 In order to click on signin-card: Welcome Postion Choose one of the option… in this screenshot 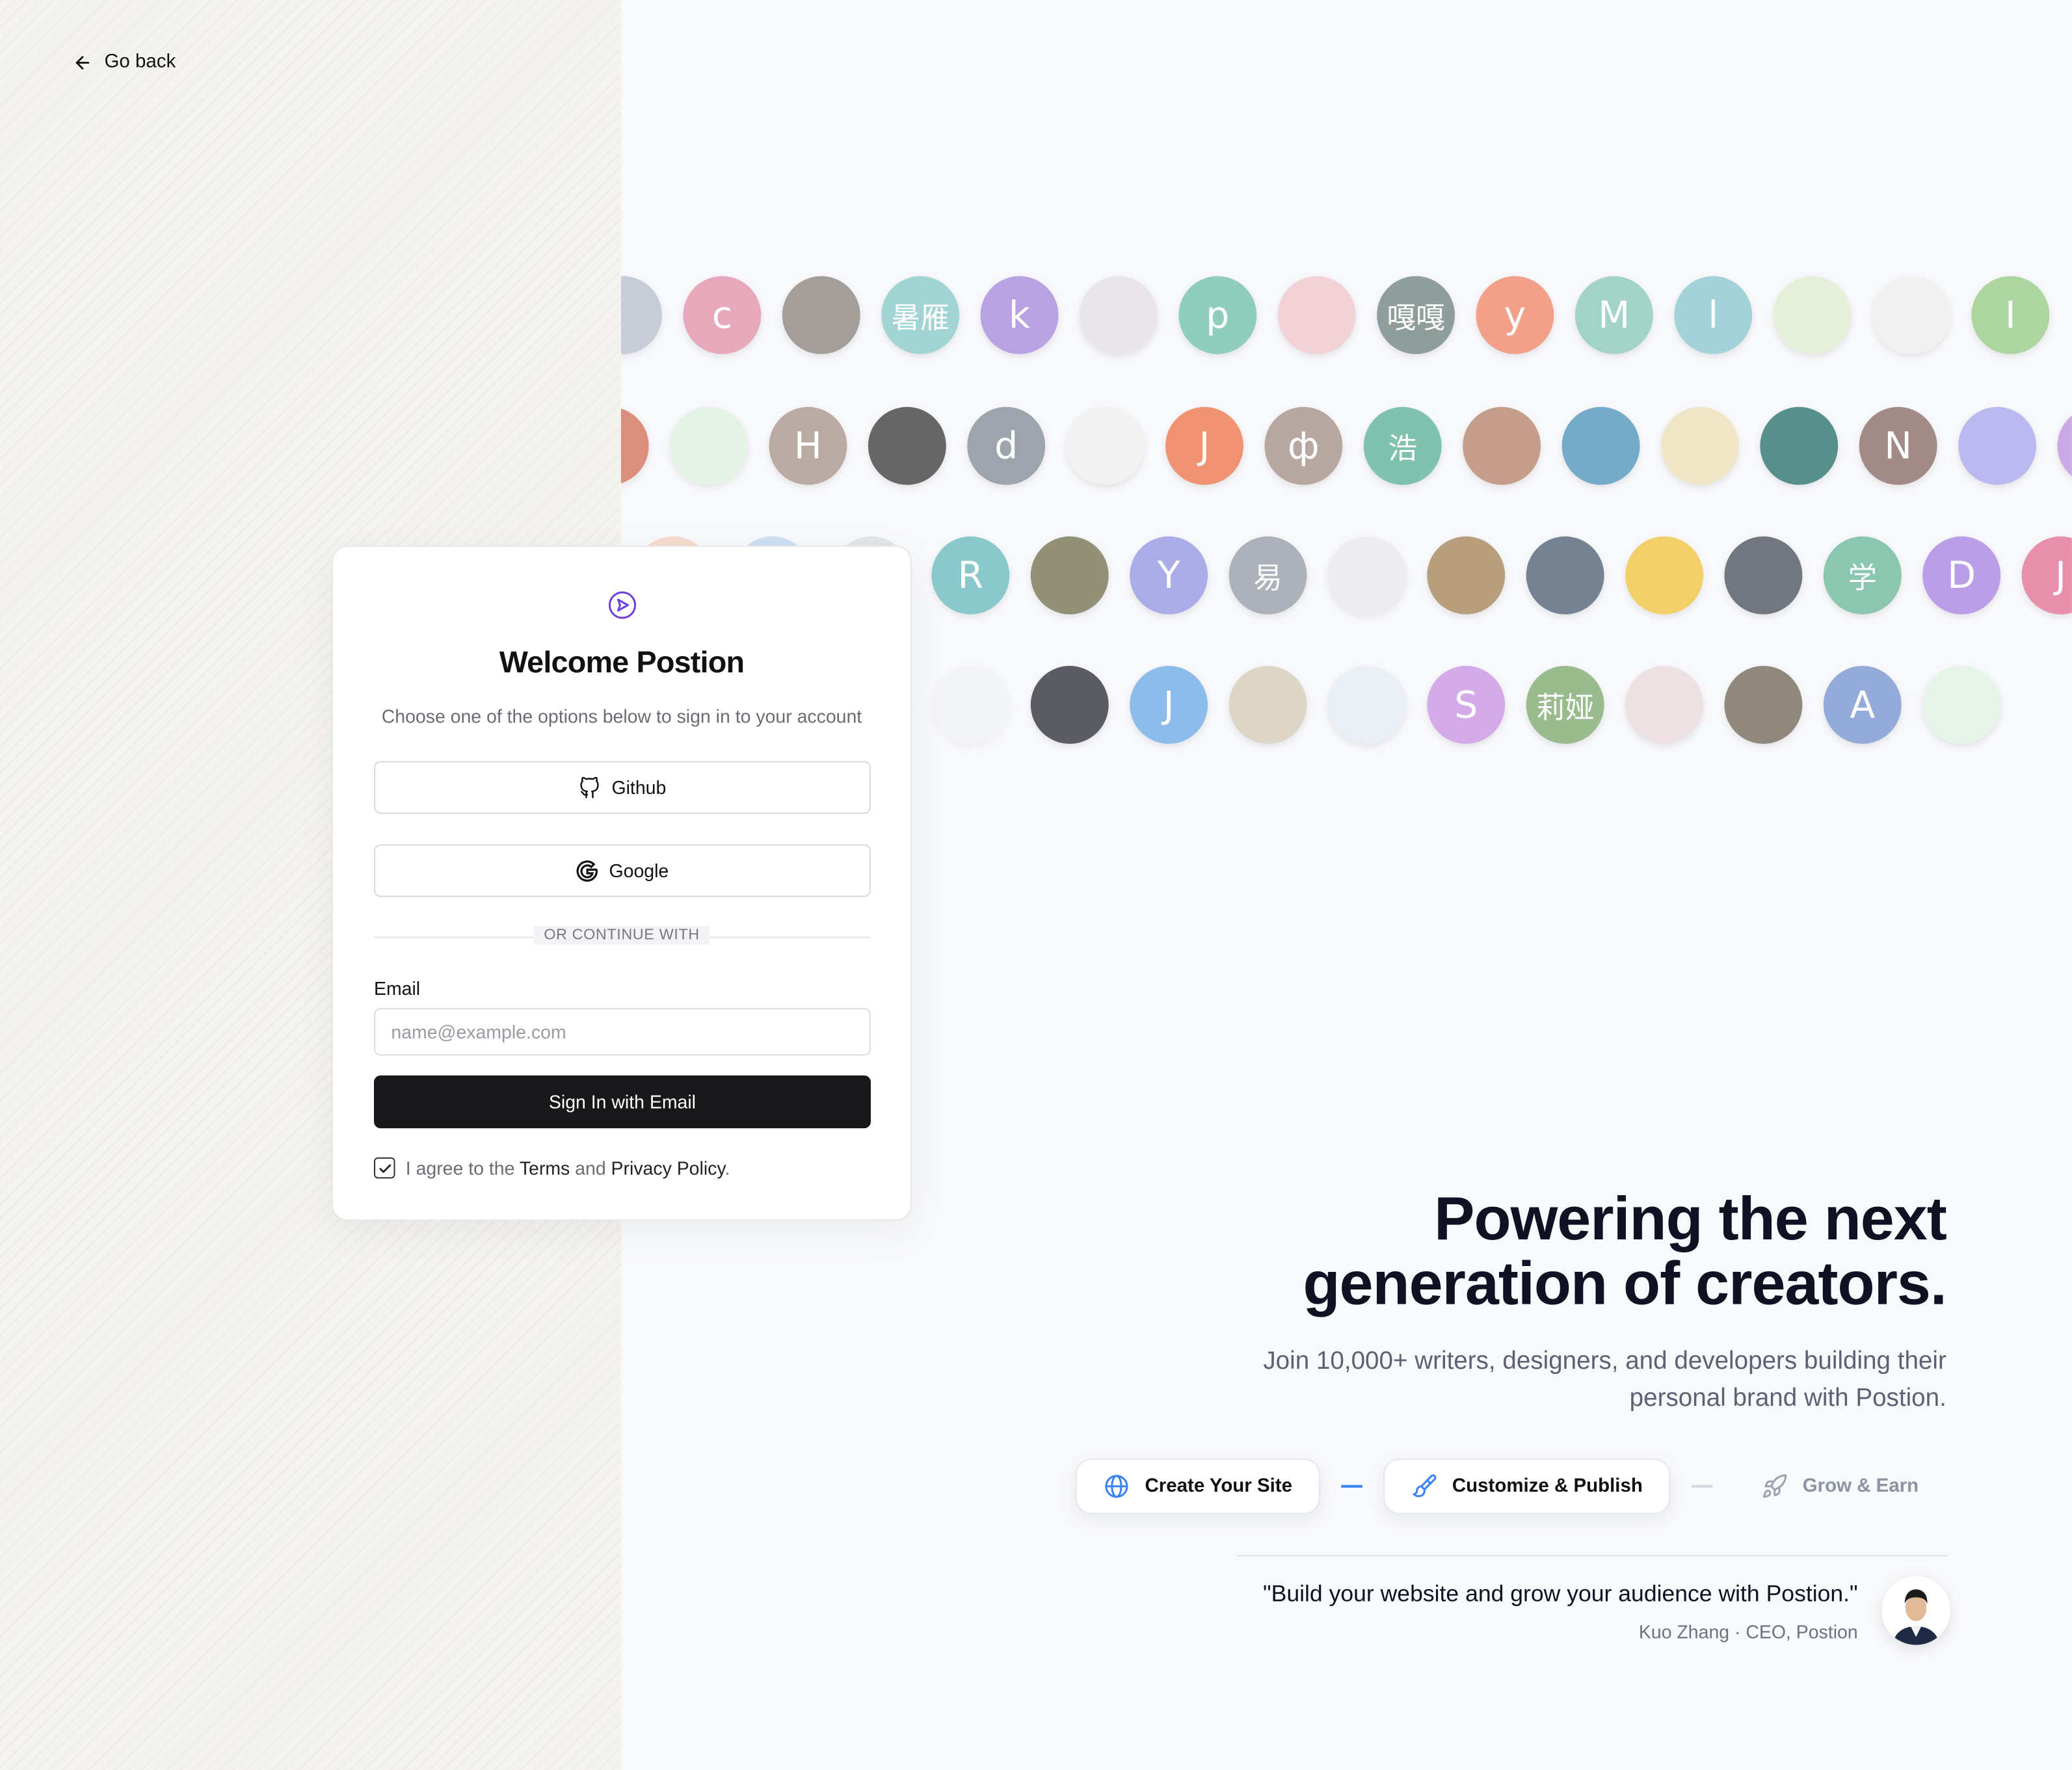, I will do `click(621, 884)`.